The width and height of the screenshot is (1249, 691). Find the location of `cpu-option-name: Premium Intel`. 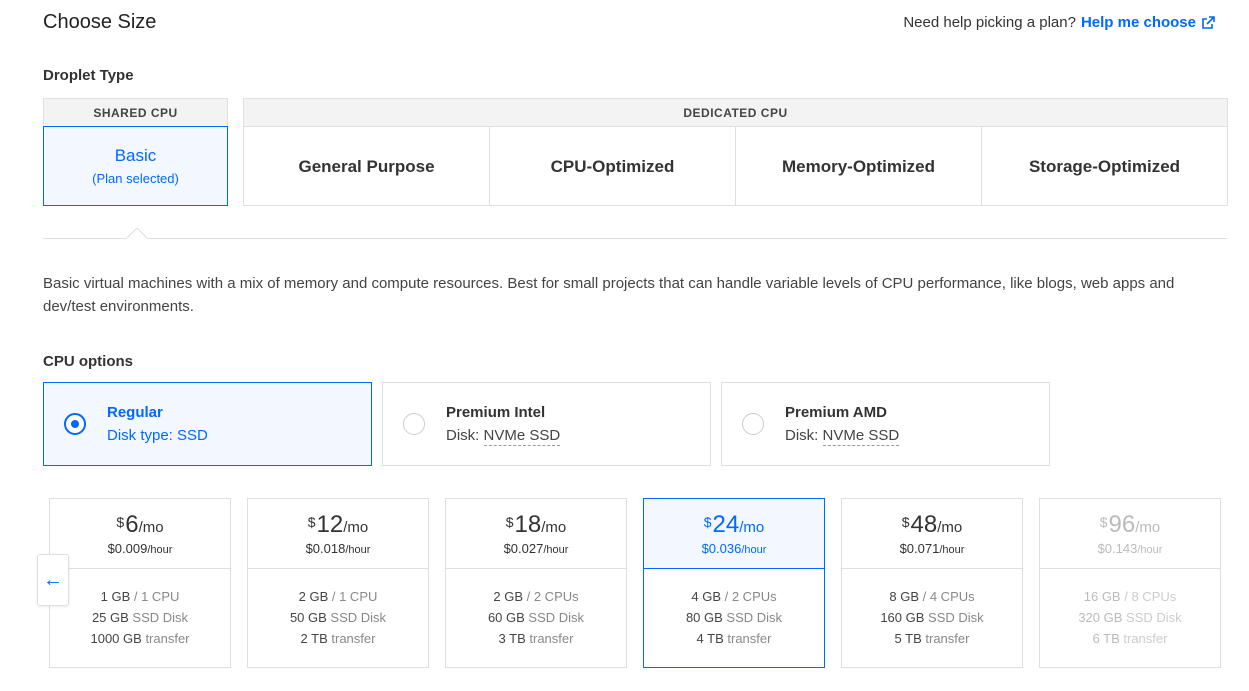

cpu-option-name: Premium Intel is located at coordinates (496, 412).